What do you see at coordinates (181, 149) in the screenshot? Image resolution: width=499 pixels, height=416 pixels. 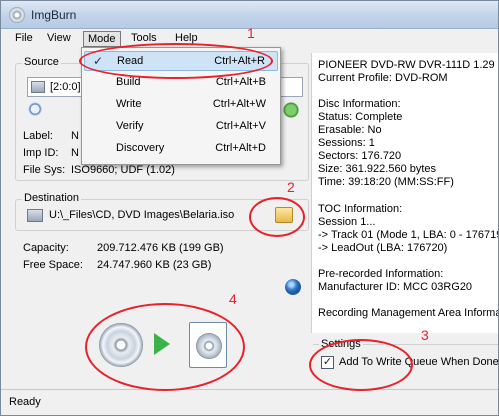 I see `menu-item-discovery: Discovery Ctrl+Alt+D` at bounding box center [181, 149].